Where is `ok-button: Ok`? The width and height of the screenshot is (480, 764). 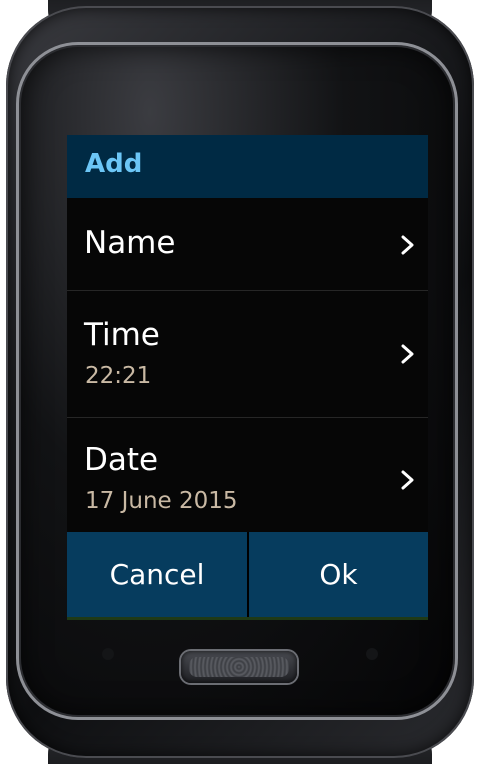 ok-button: Ok is located at coordinates (338, 574).